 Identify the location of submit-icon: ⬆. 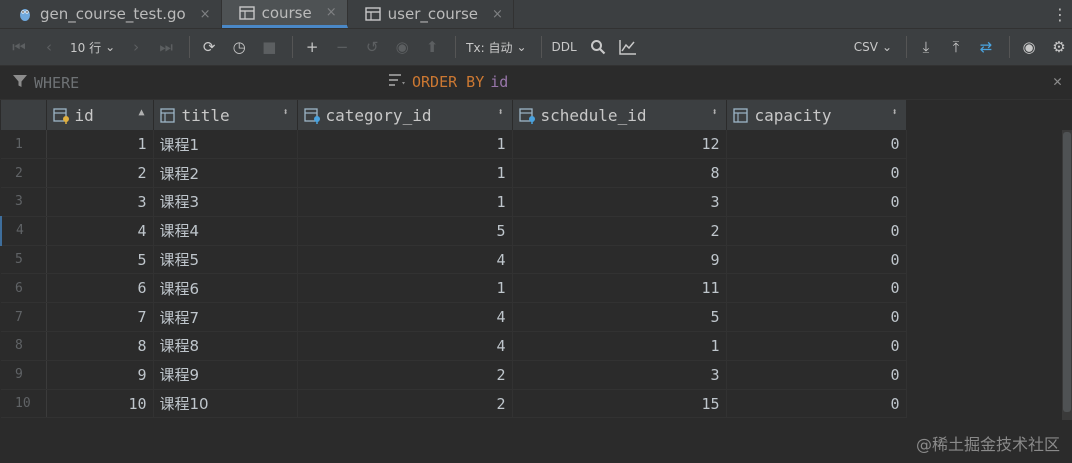
(432, 47).